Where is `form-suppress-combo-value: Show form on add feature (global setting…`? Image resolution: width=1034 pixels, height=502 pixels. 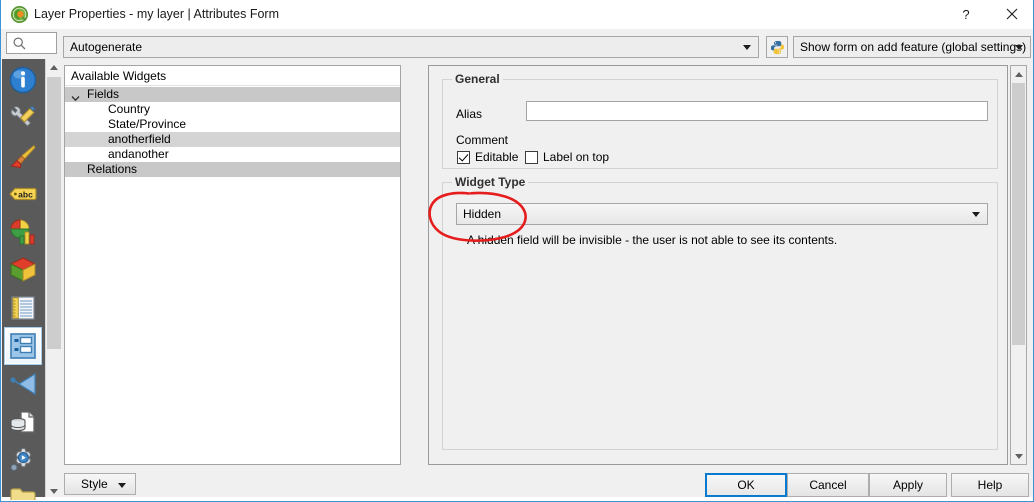 form-suppress-combo-value: Show form on add feature (global setting… is located at coordinates (913, 47).